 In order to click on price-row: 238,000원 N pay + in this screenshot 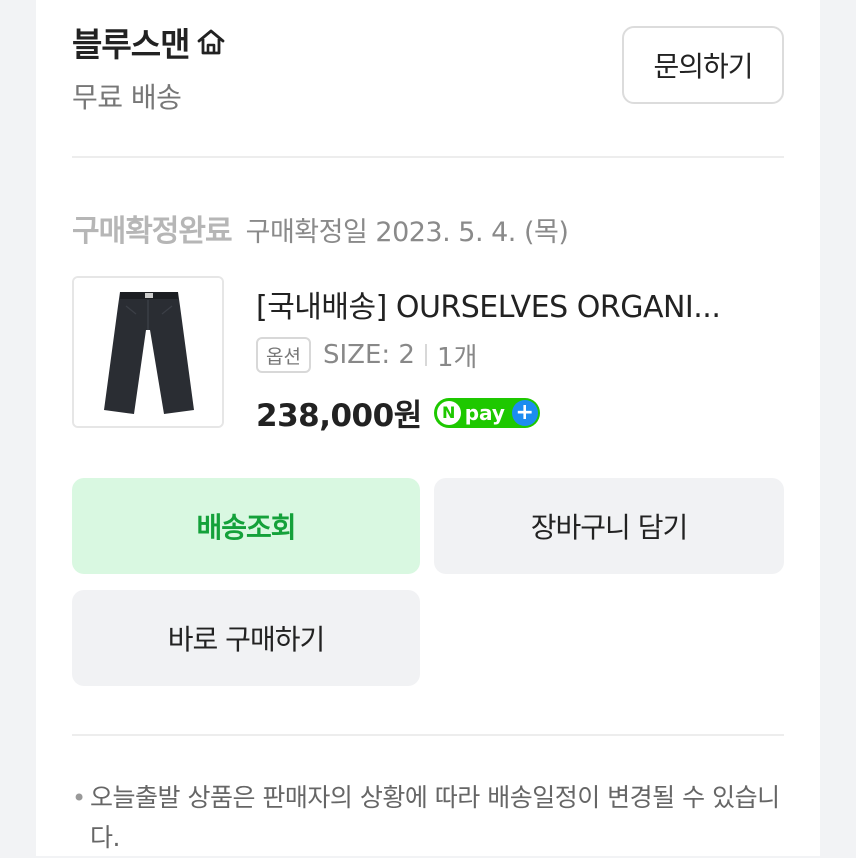, I will do `click(398, 412)`.